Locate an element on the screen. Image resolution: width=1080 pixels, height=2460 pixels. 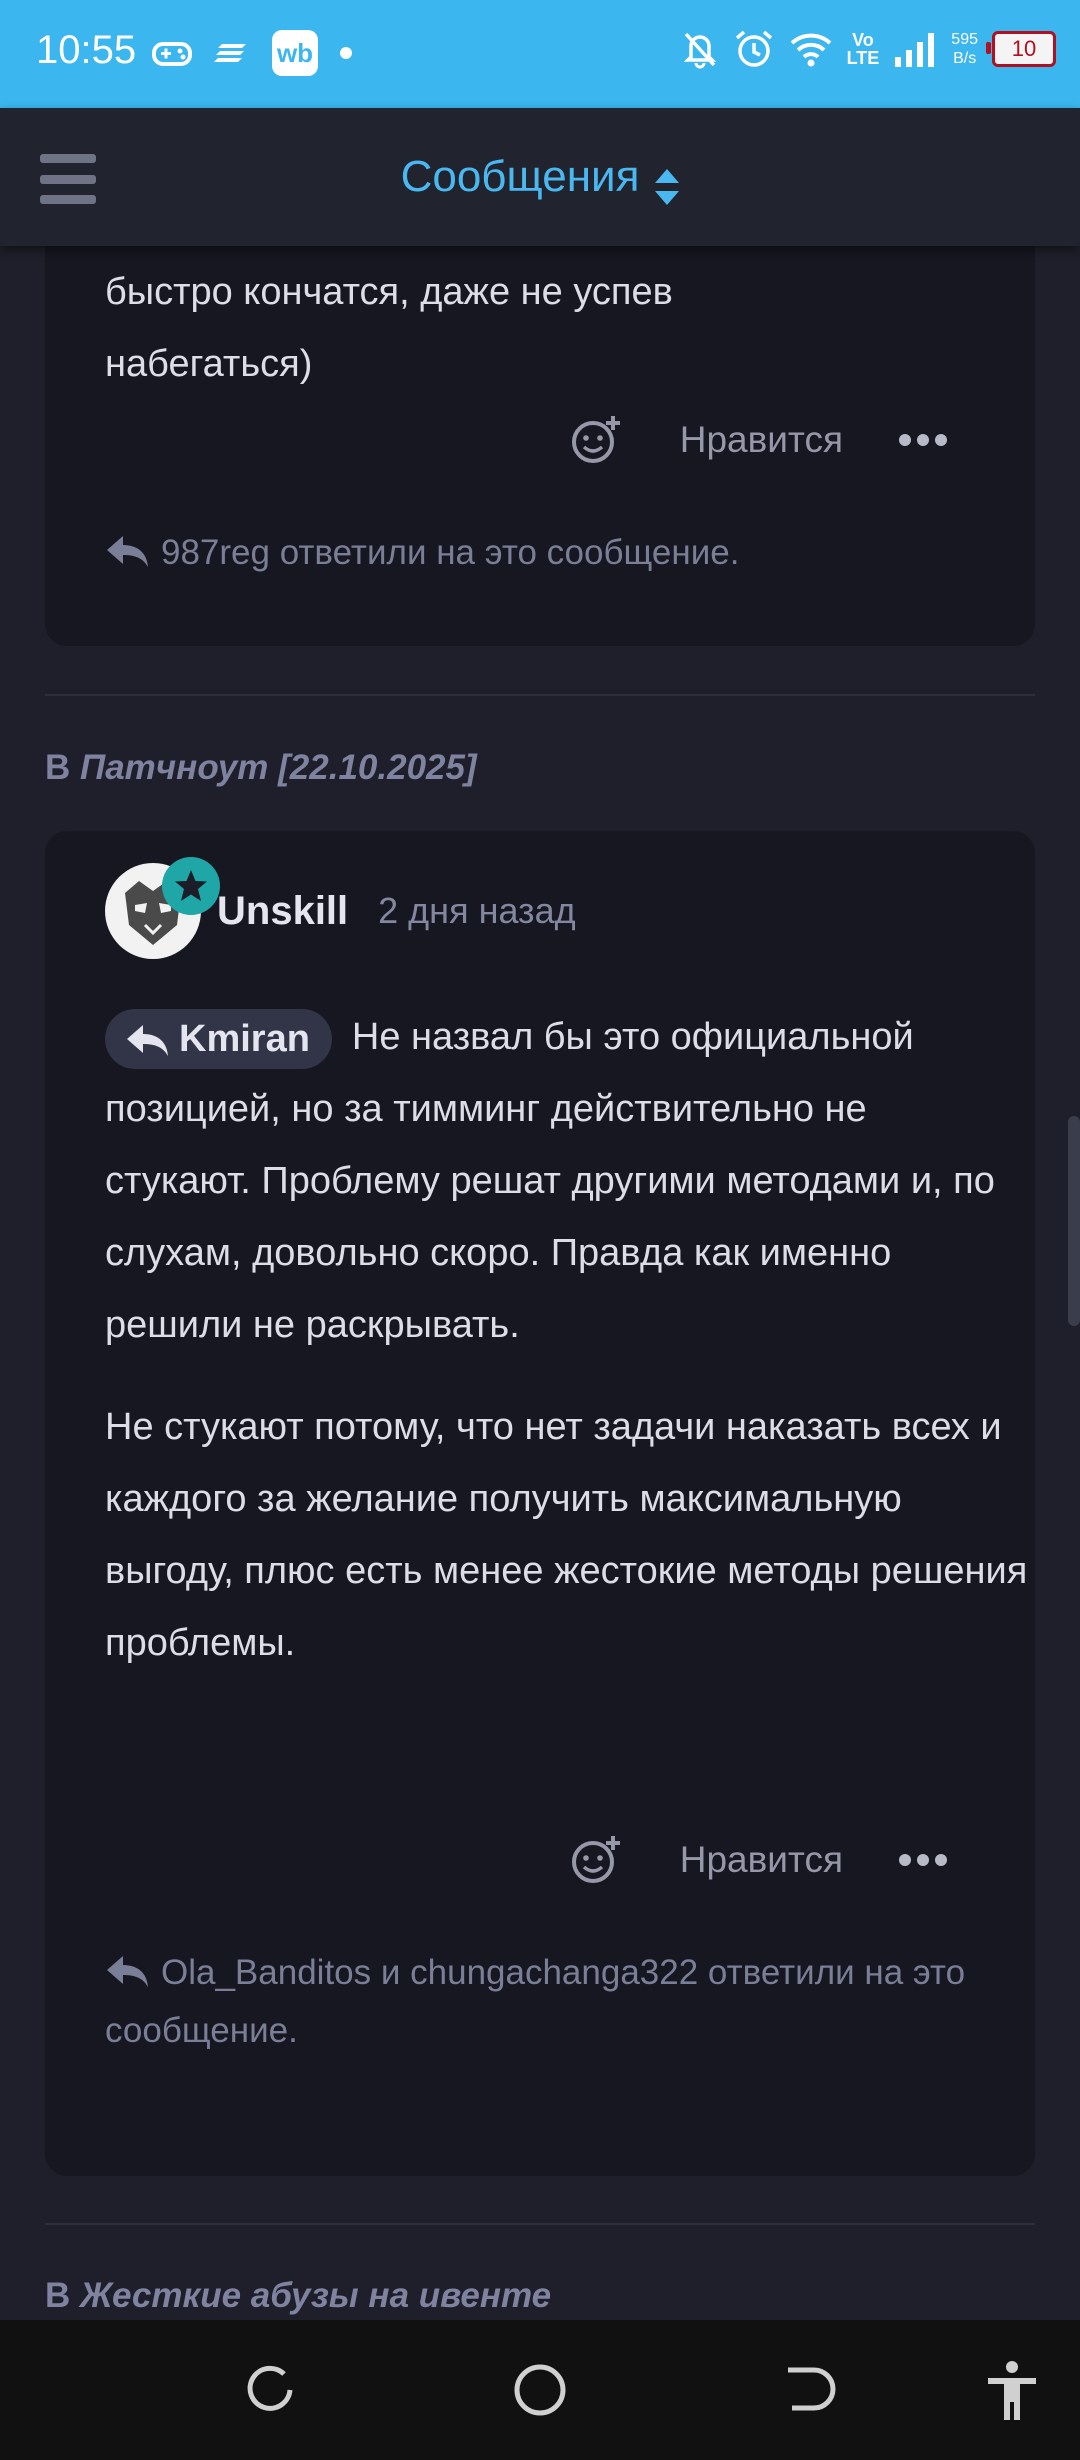
sort-icon is located at coordinates (667, 187).